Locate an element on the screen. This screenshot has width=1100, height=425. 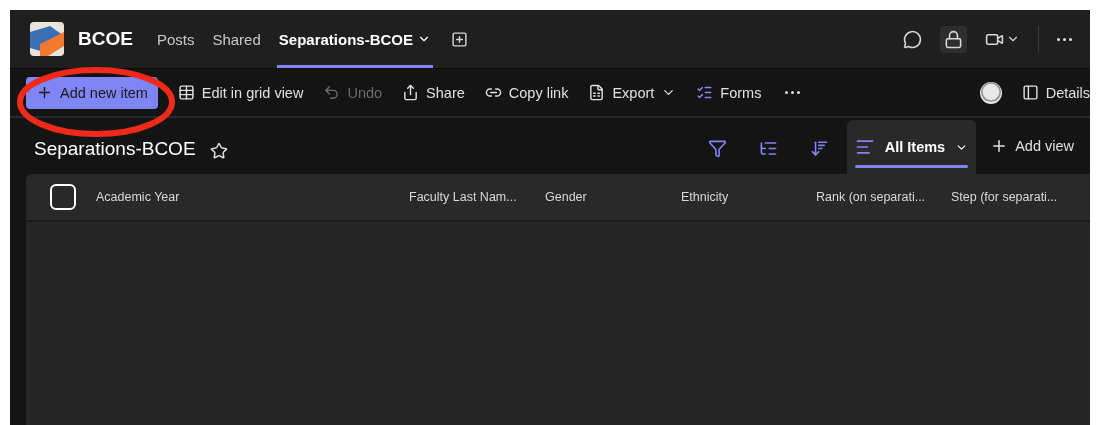
lock-icon is located at coordinates (953, 39).